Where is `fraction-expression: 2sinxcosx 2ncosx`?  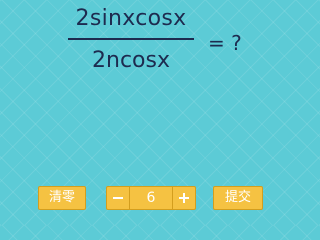 fraction-expression: 2sinxcosx 2ncosx is located at coordinates (131, 40).